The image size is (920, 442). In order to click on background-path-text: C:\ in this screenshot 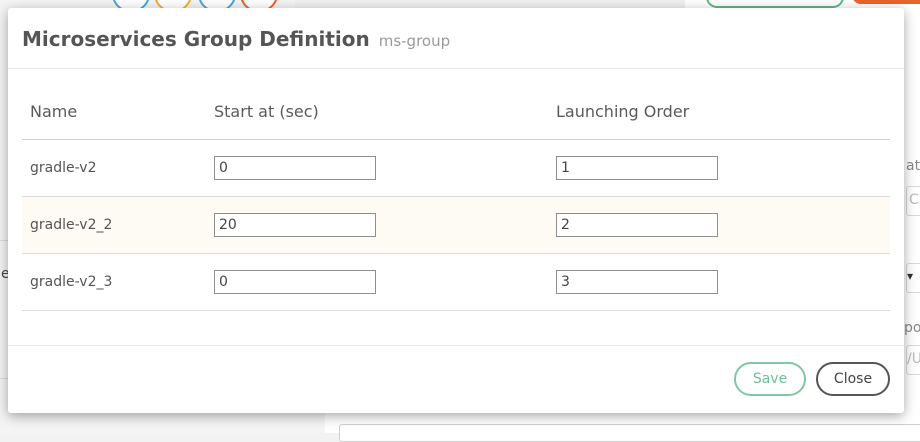, I will do `click(914, 200)`.